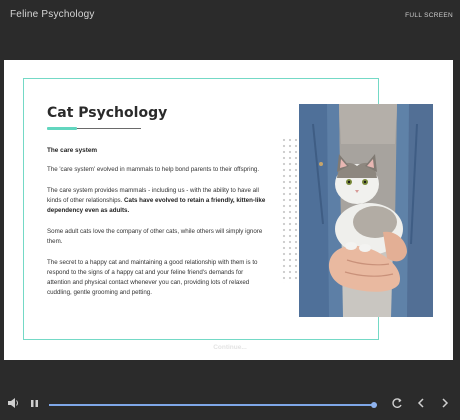 The image size is (460, 420). I want to click on slide-heading: Cat Psychology, so click(107, 113).